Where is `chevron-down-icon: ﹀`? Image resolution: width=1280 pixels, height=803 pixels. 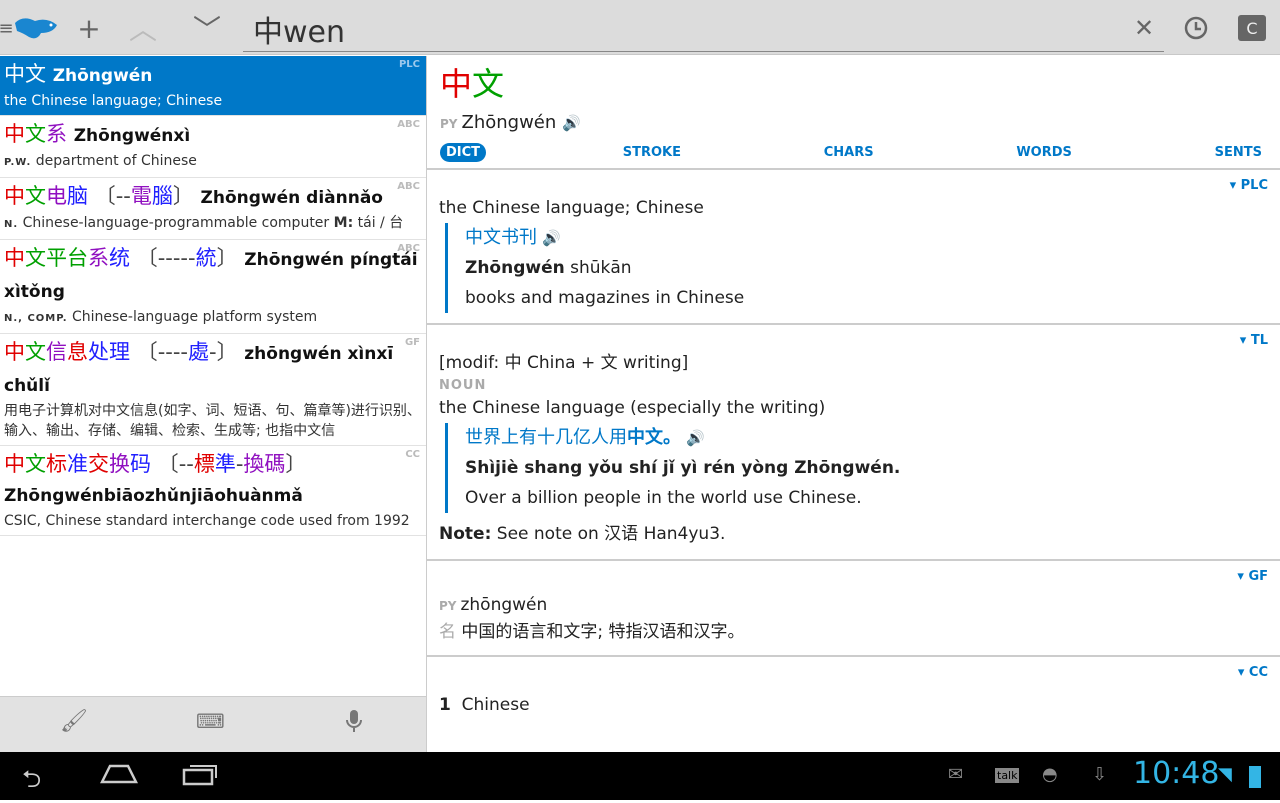
chevron-down-icon: ﹀ is located at coordinates (207, 28).